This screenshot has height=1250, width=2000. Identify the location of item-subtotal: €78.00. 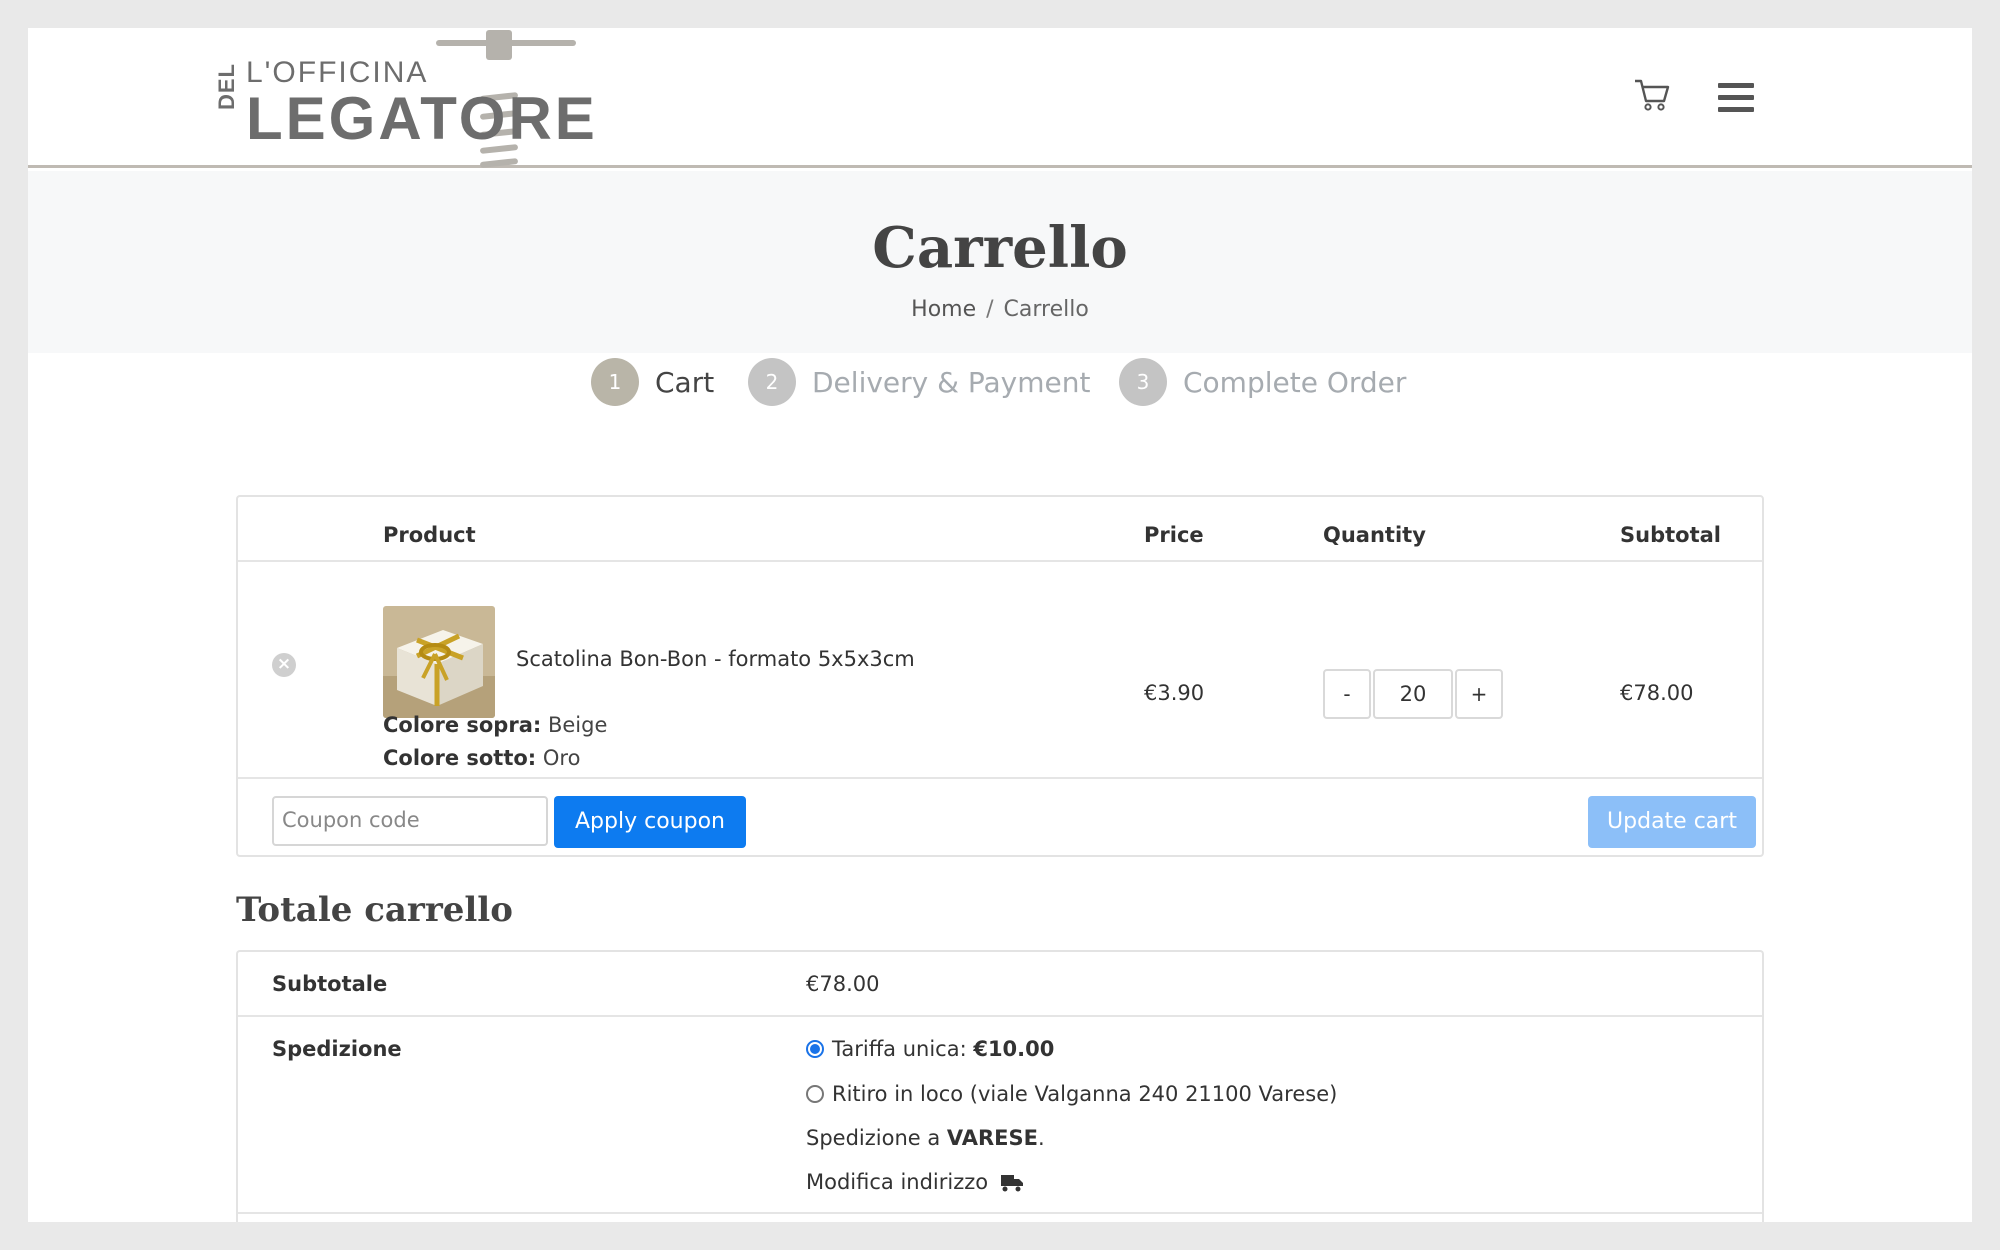
(1657, 693).